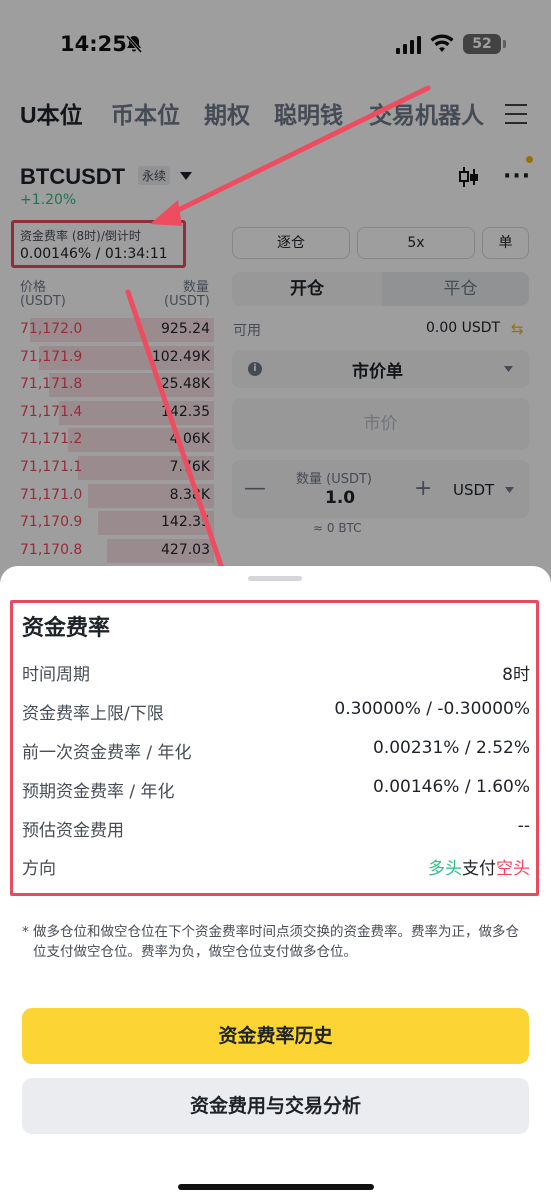 The width and height of the screenshot is (551, 1200). I want to click on info-value: 0.30000% / -0.30000%, so click(432, 709).